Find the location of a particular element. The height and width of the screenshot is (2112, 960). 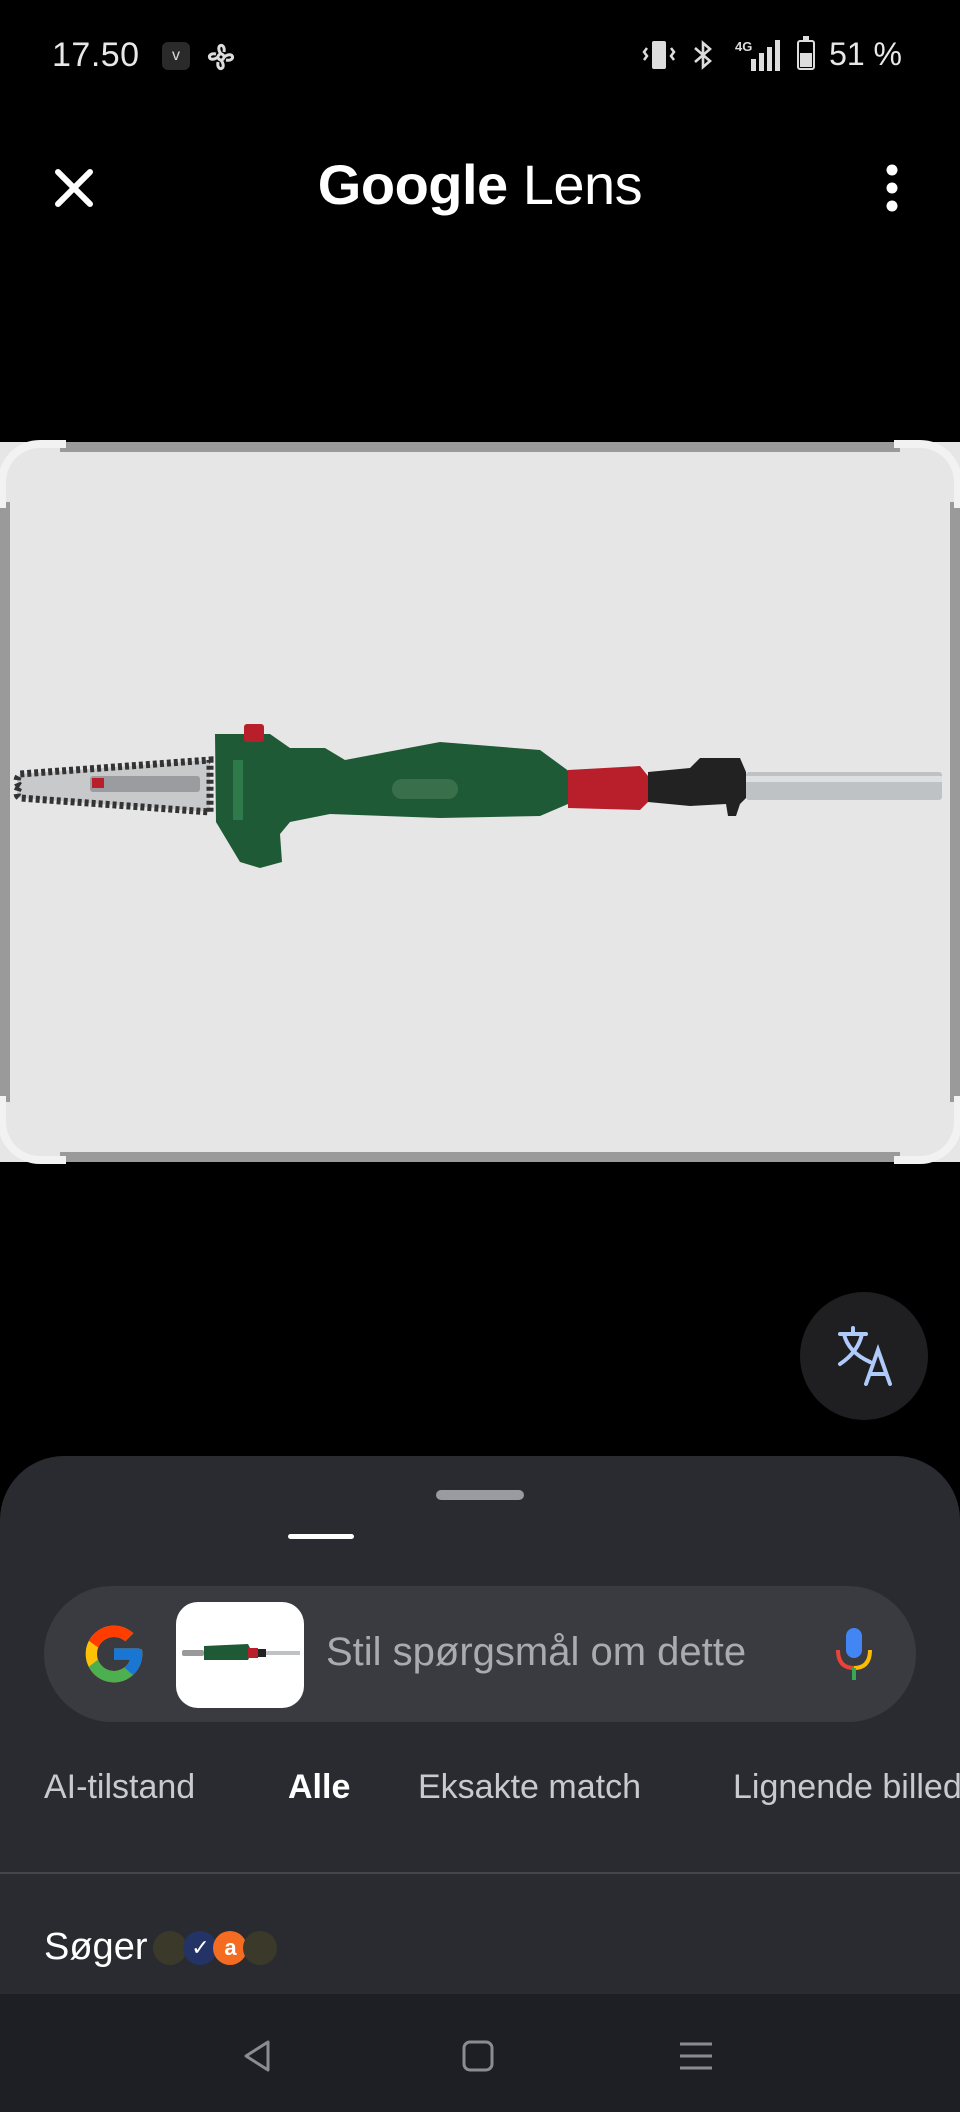

searching-status: Søger ✓ a is located at coordinates (161, 1947).